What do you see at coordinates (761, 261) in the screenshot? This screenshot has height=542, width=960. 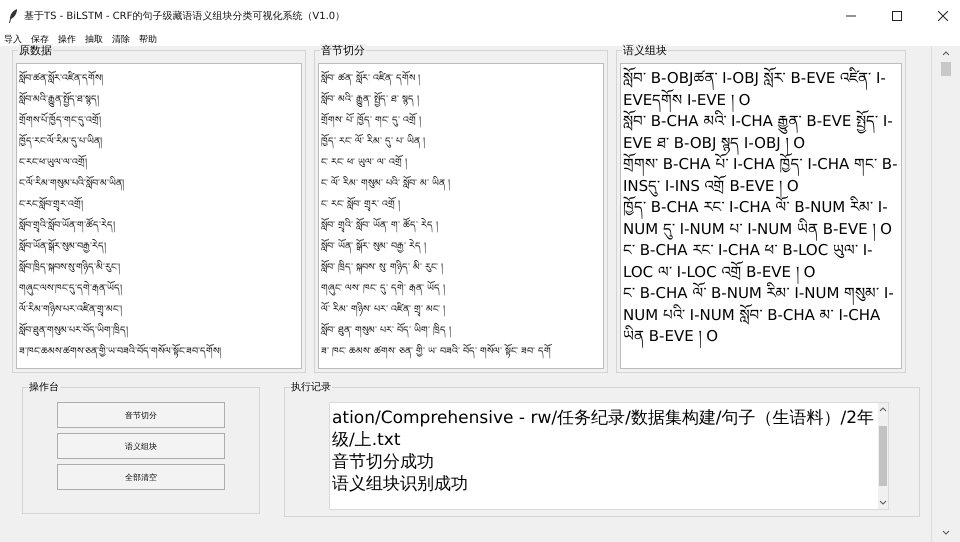 I see `text-line: ང་ B-CHA རང་ I-CHA ཕ་ B-LOC ཡུལ་ I-LOC ལ་ I-LOC འགྲོ B-EVE ། O` at bounding box center [761, 261].